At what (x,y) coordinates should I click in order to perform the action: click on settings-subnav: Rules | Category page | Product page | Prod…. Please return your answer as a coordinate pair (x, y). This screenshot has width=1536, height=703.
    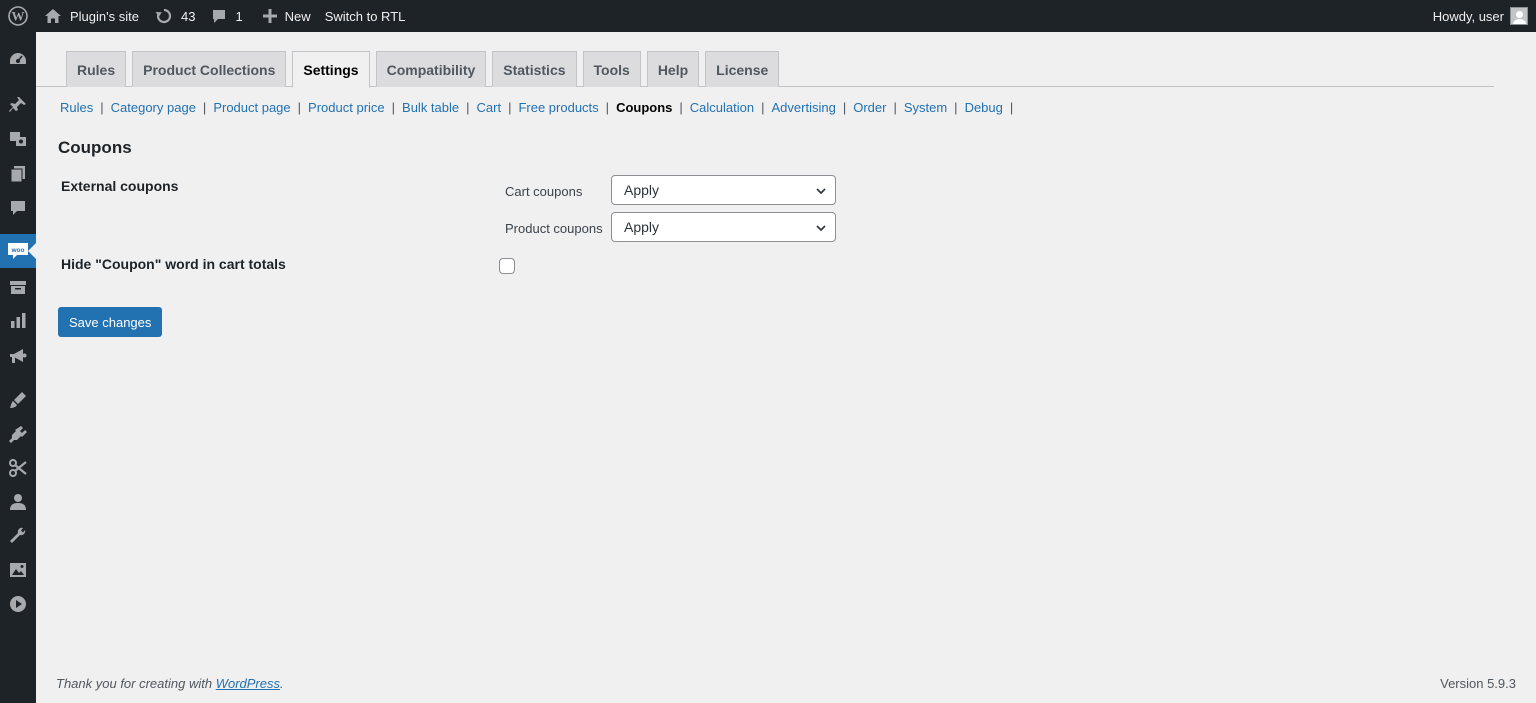
    Looking at the image, I should click on (540, 107).